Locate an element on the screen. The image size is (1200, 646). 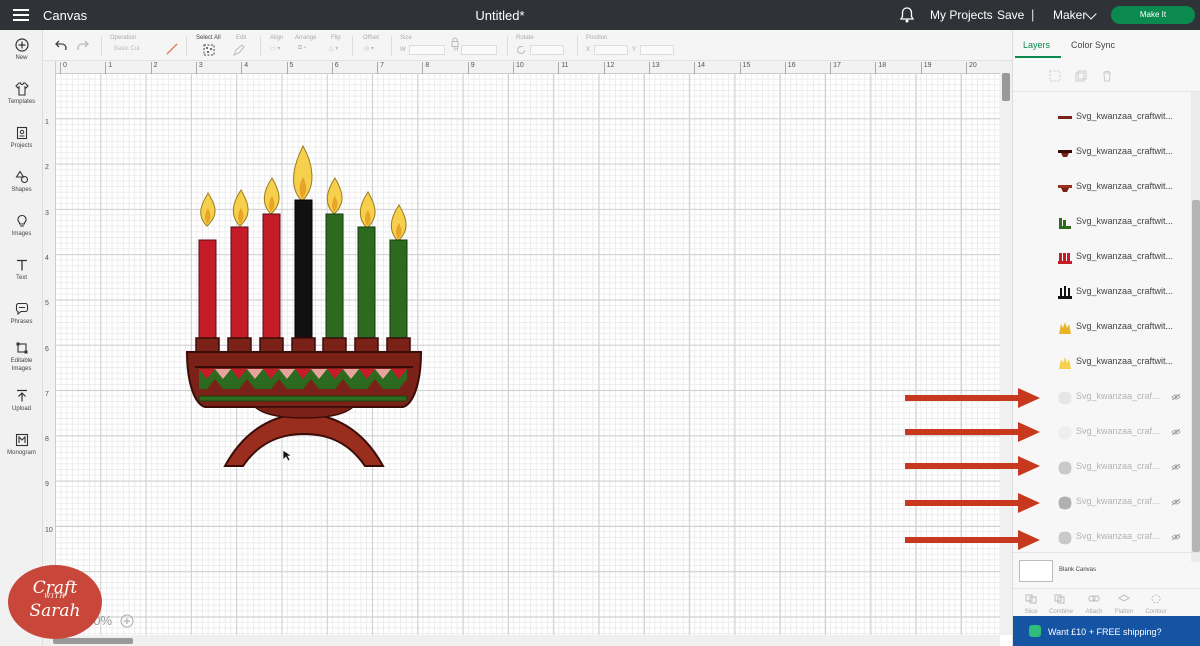
select-all-icon is located at coordinates (209, 50).